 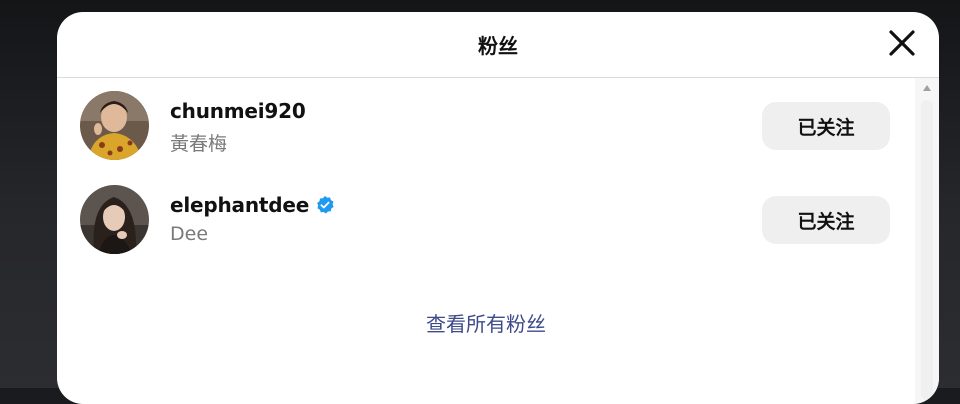 I want to click on scrollbar, so click(x=927, y=241).